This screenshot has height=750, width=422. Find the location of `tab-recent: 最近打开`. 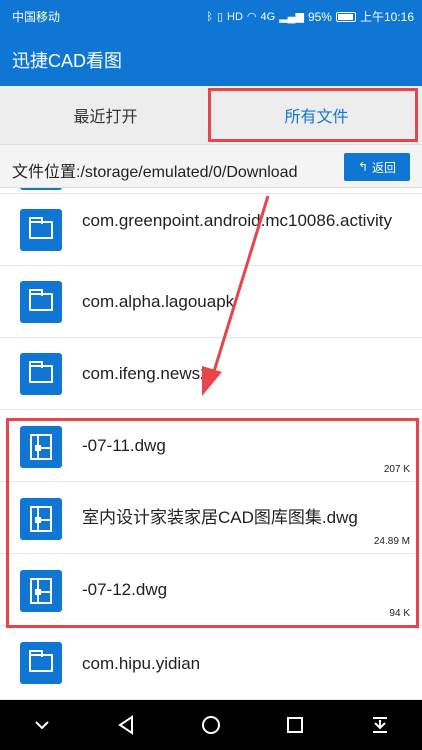

tab-recent: 最近打开 is located at coordinates (105, 115).